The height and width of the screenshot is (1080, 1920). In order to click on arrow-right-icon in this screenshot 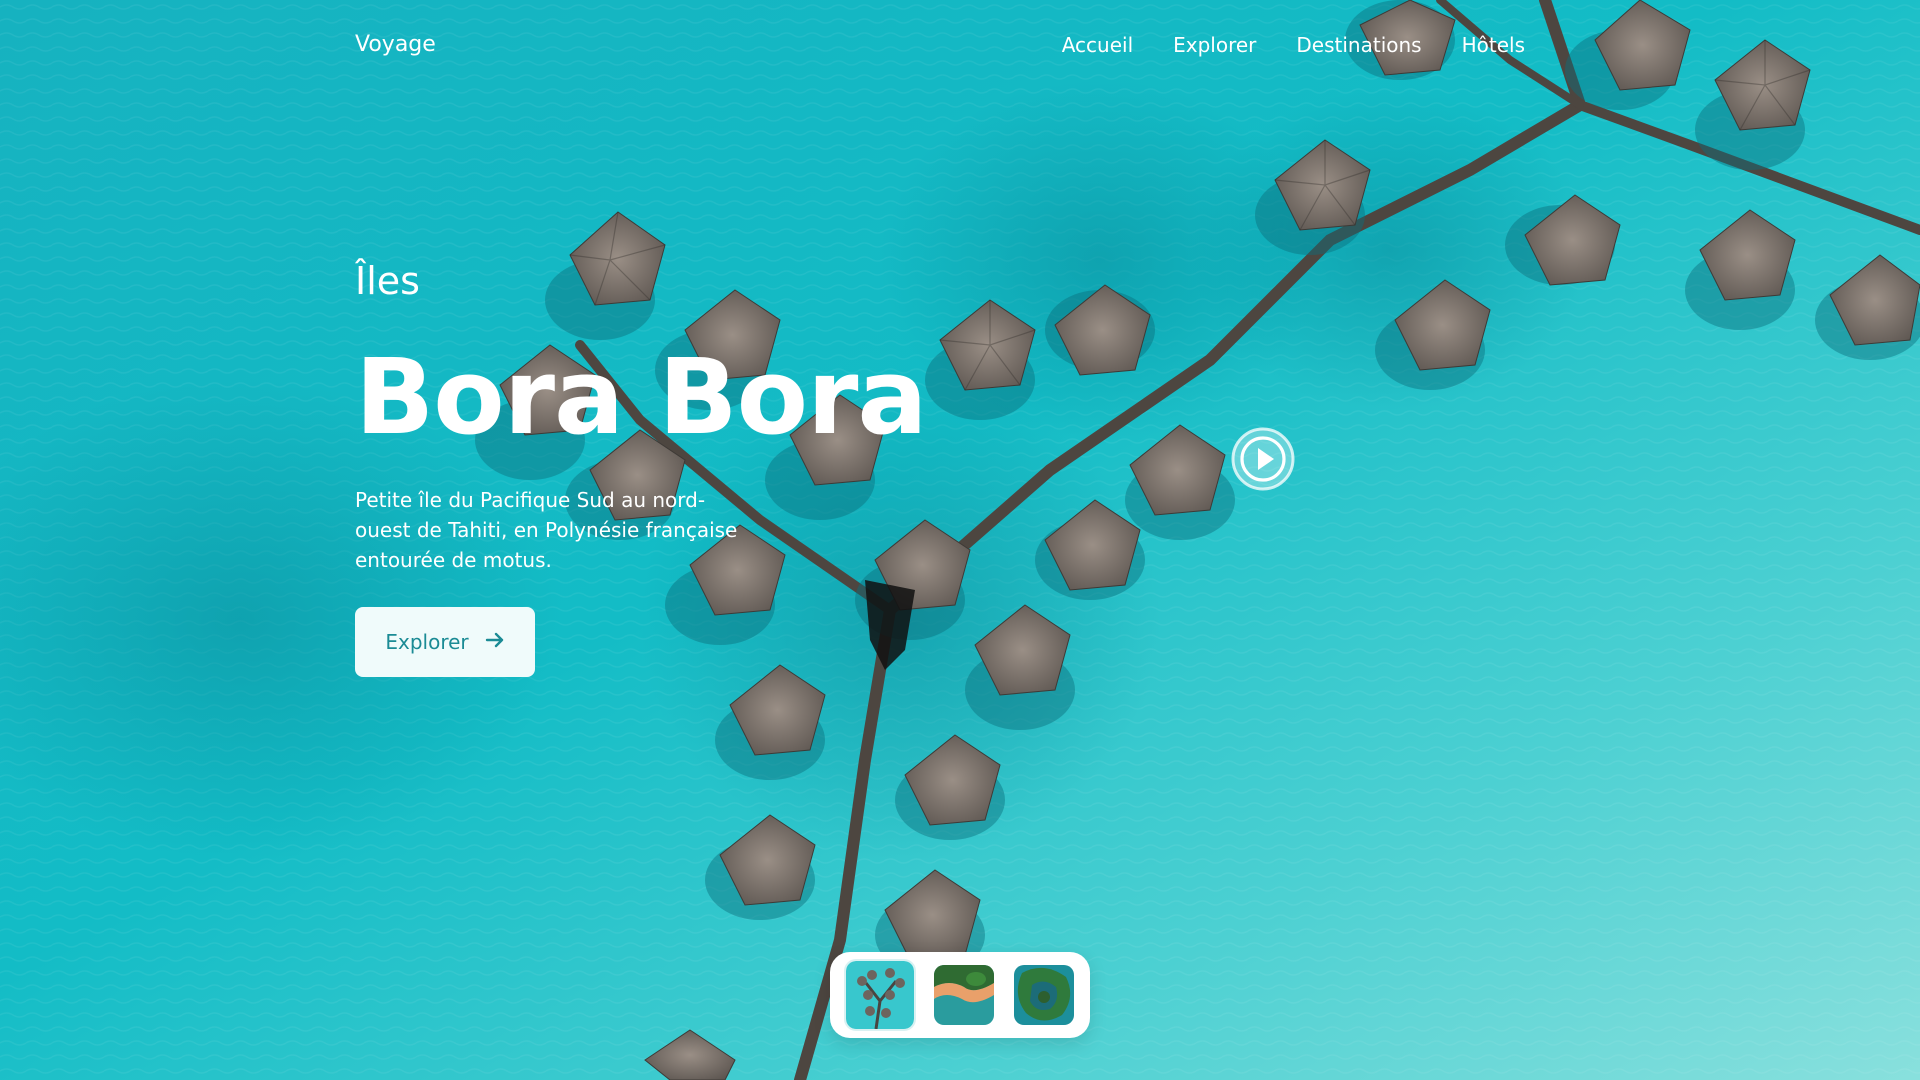, I will do `click(495, 642)`.